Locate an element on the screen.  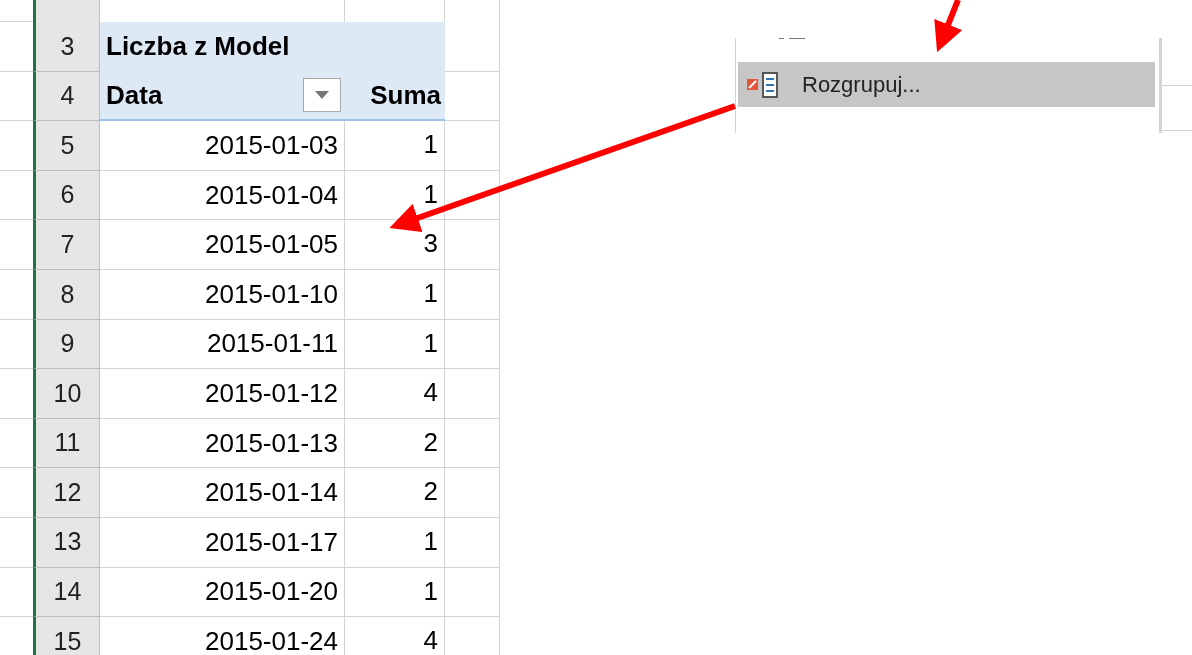
table-cell: 2015-01-24 is located at coordinates (222, 636).